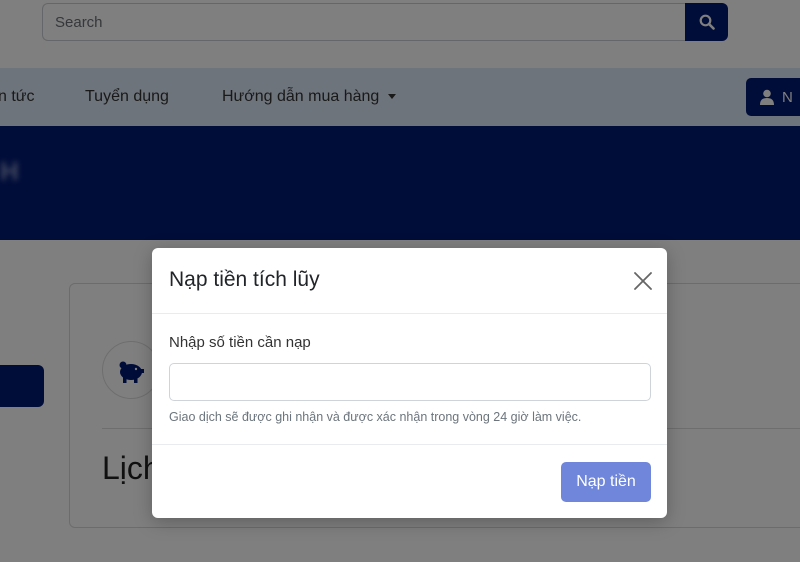 The image size is (800, 562). Describe the element at coordinates (409, 481) in the screenshot. I see `modal-footer: Nạp tiền` at that location.